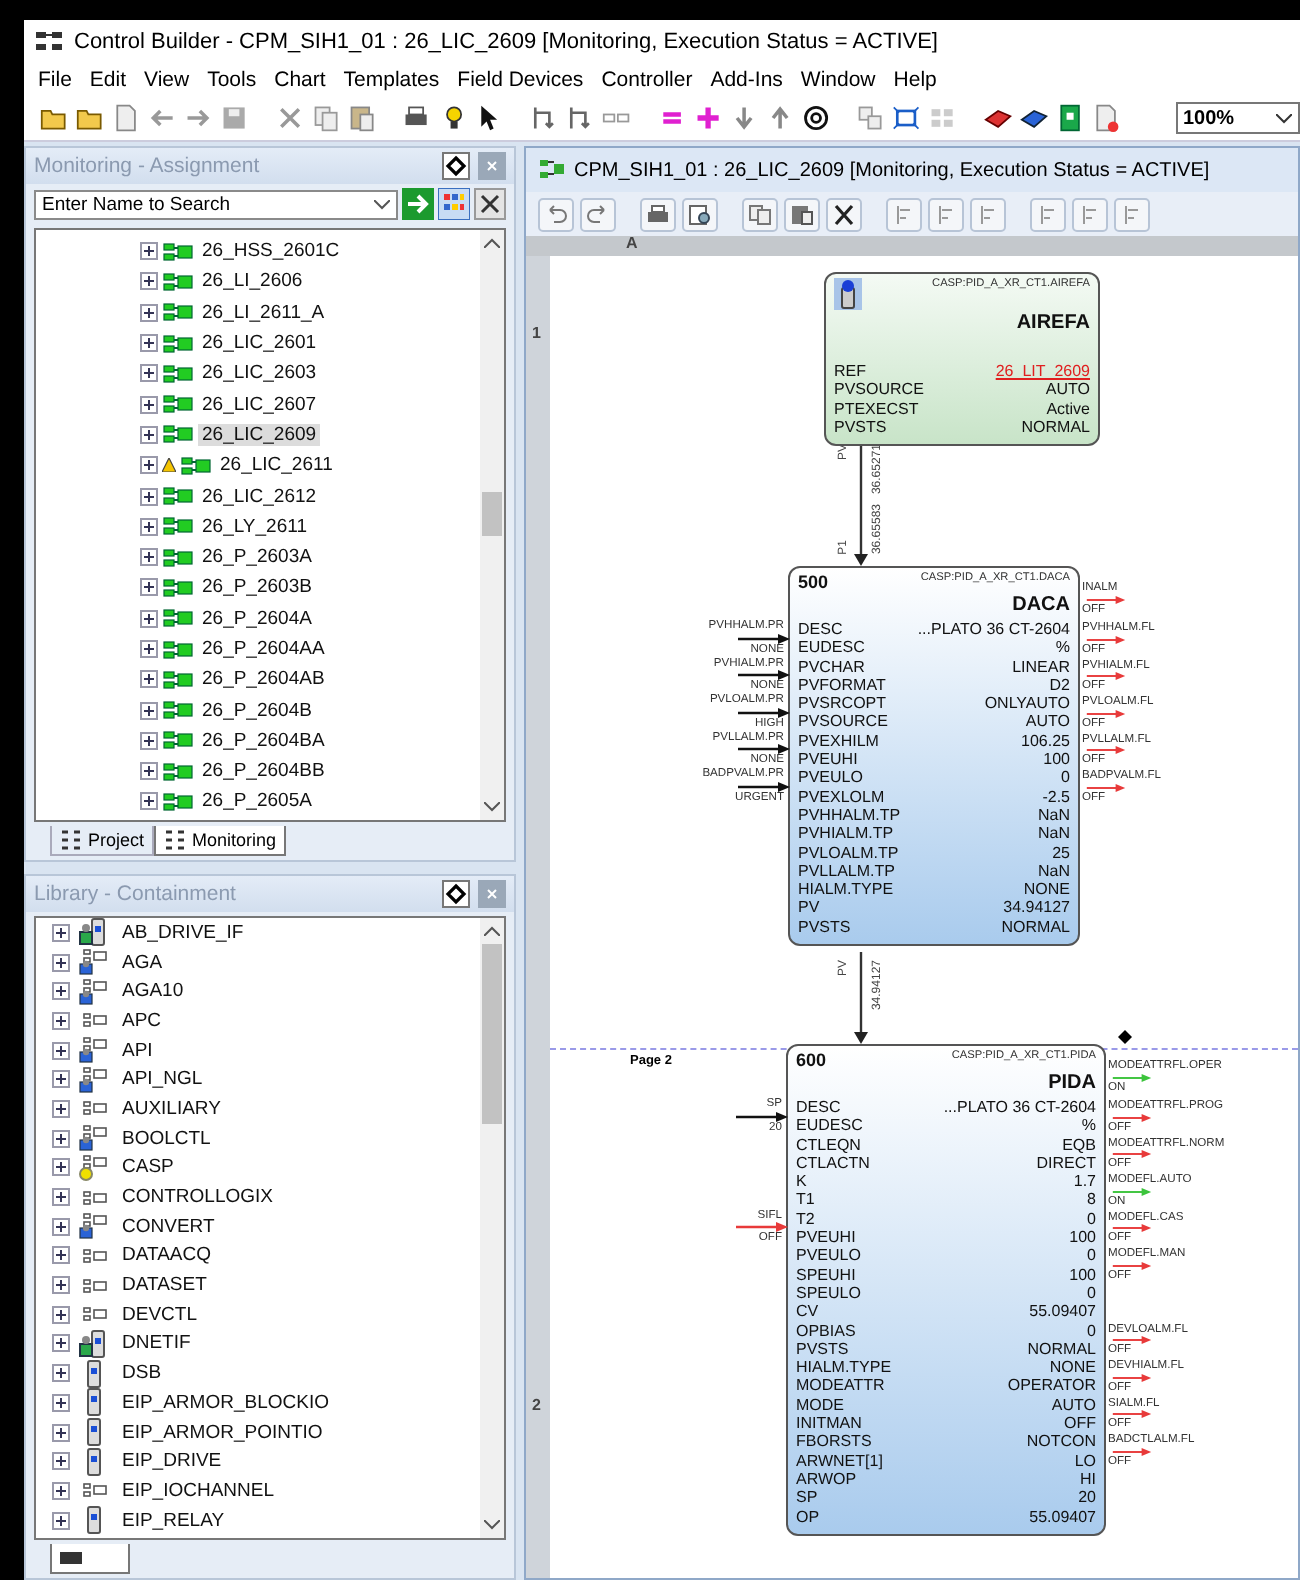  Describe the element at coordinates (166, 1138) in the screenshot. I see `library-item: BOOLCTL` at that location.